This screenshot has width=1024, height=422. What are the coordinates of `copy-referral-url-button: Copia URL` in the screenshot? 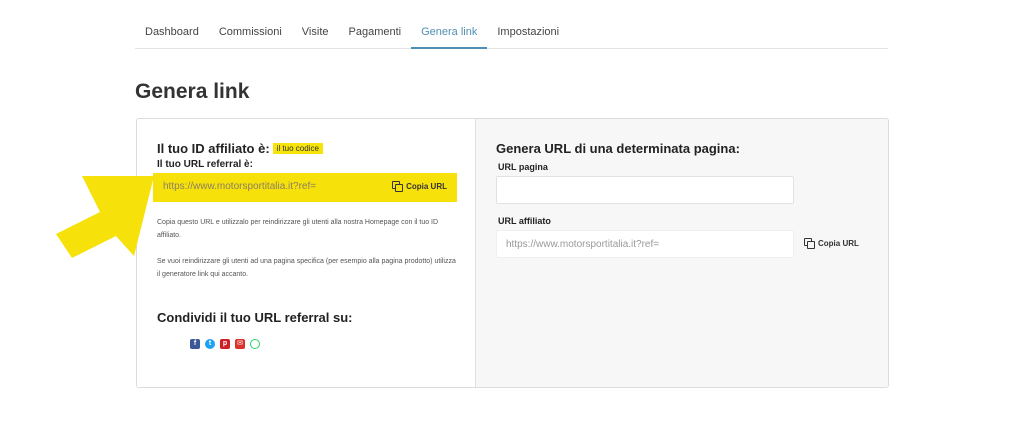 It's located at (419, 186).